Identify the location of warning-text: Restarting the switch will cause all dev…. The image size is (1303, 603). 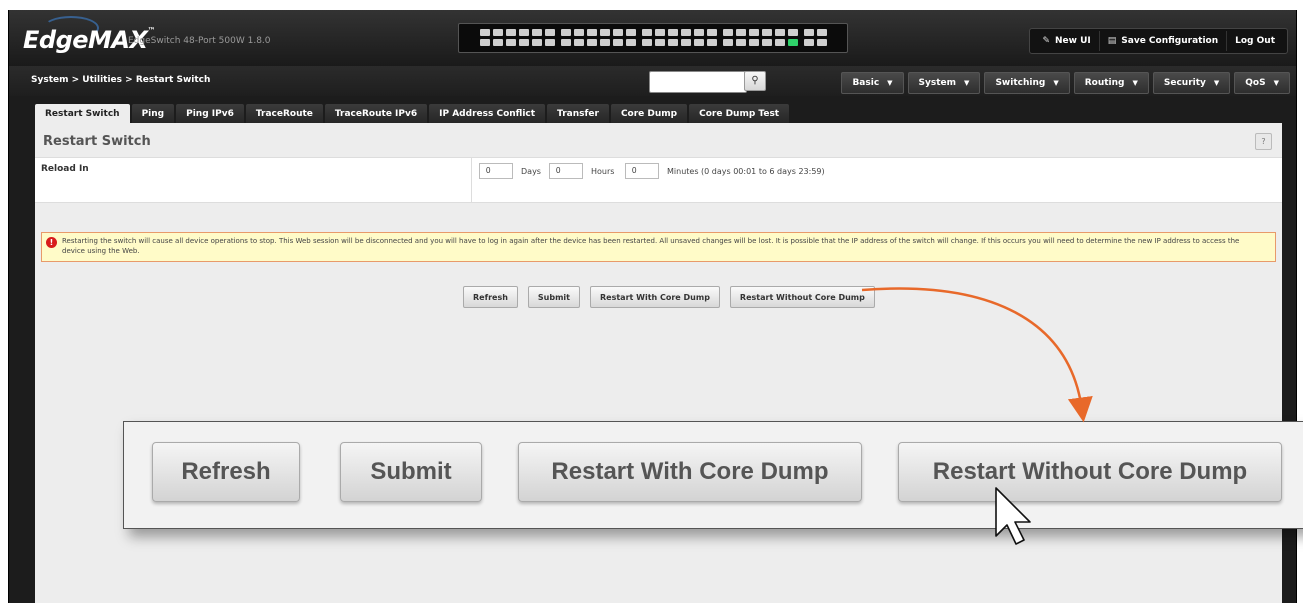
(651, 246).